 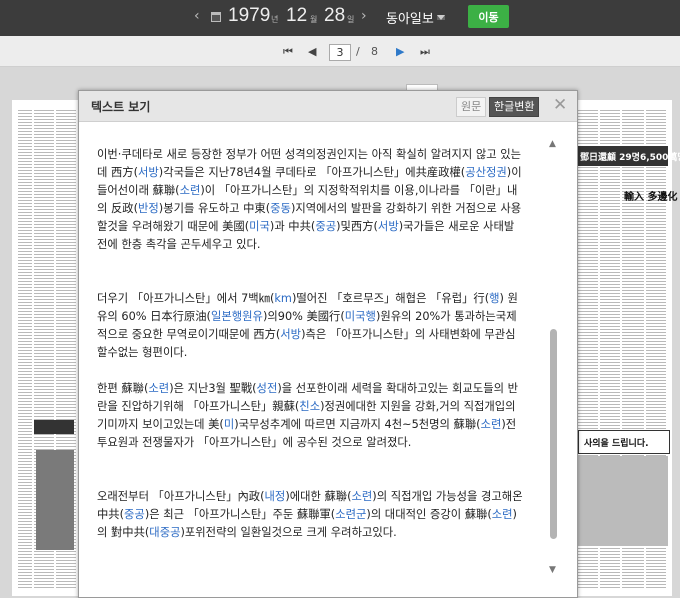 What do you see at coordinates (275, 19) in the screenshot?
I see `year-unit: 년` at bounding box center [275, 19].